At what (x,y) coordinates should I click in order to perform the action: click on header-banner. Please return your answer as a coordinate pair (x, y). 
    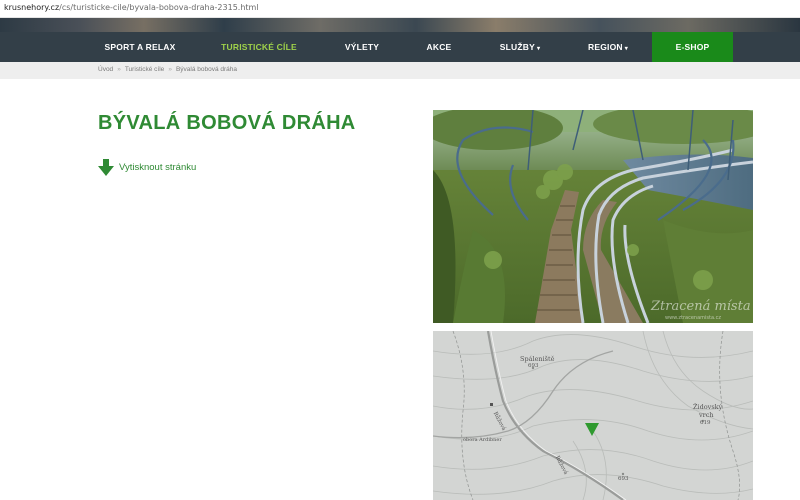
    Looking at the image, I should click on (400, 25).